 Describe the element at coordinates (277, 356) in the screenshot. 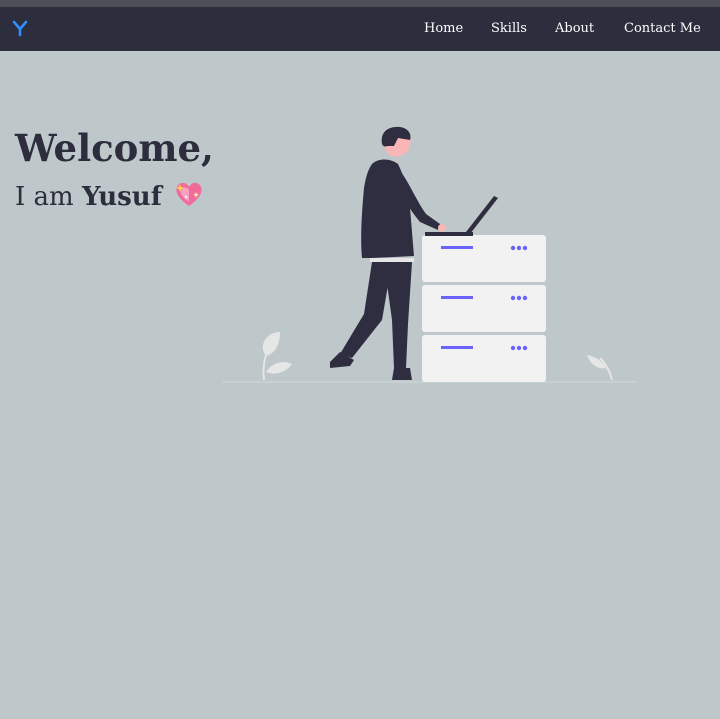

I see `plant-left-icon` at that location.